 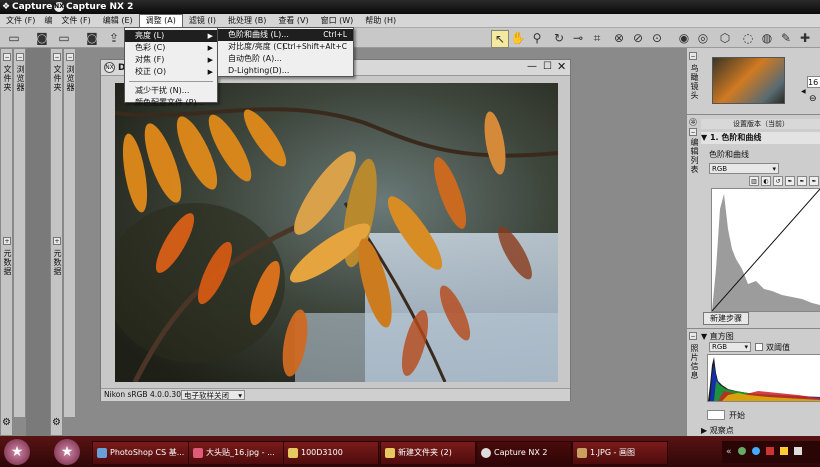 What do you see at coordinates (20, 57) in the screenshot?
I see `browser-collapse-icon: −` at bounding box center [20, 57].